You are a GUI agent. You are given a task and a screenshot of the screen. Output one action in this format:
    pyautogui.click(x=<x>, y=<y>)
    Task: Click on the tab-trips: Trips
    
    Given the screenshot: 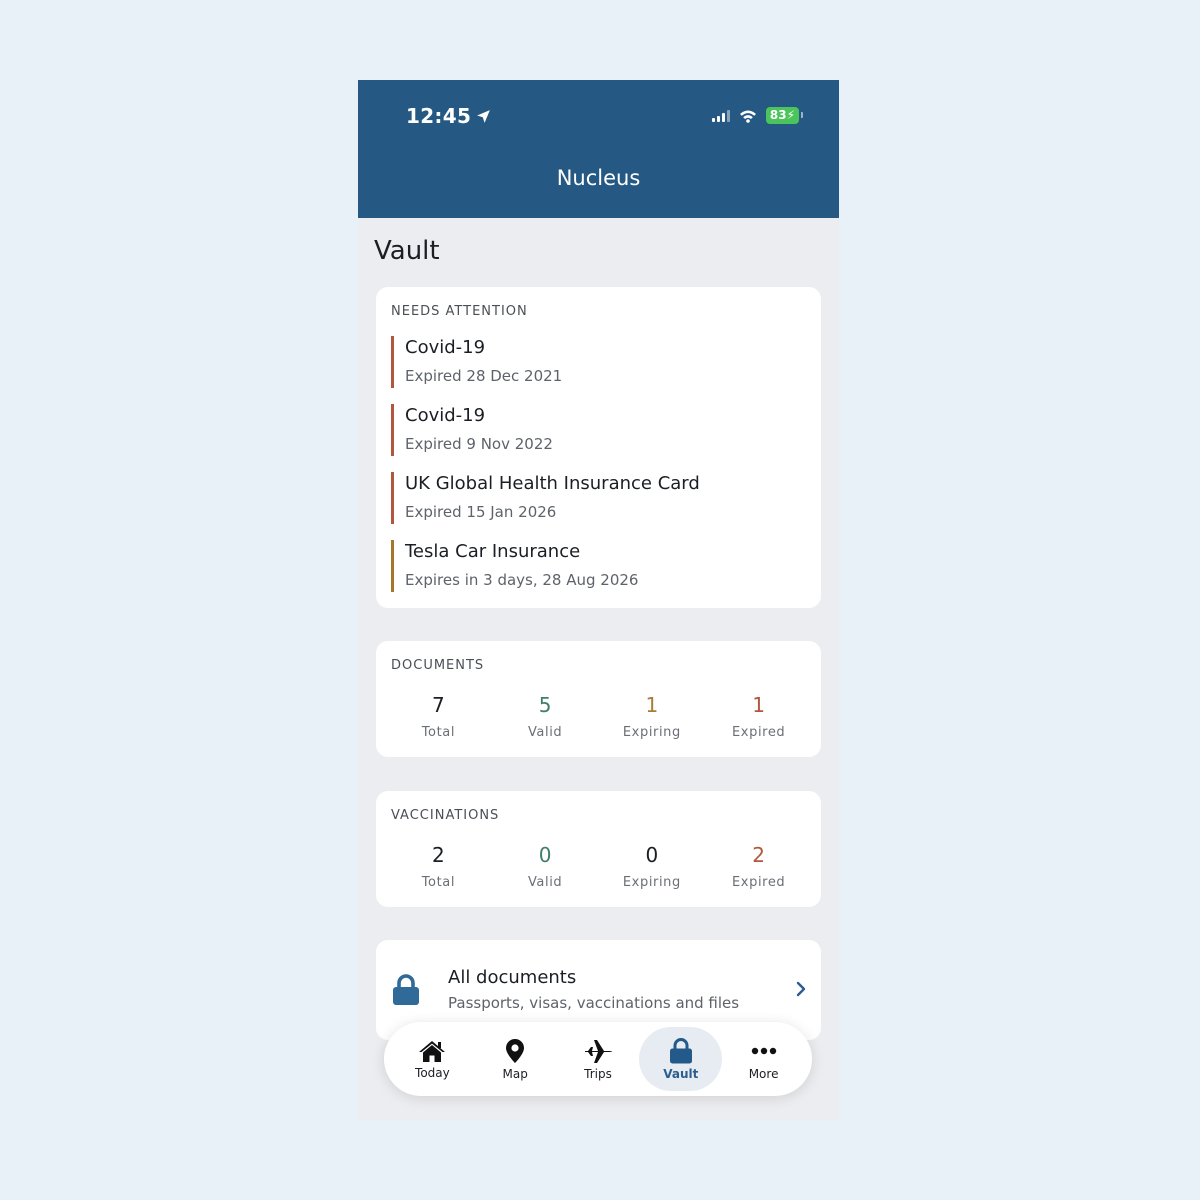 What is the action you would take?
    pyautogui.click(x=598, y=1059)
    